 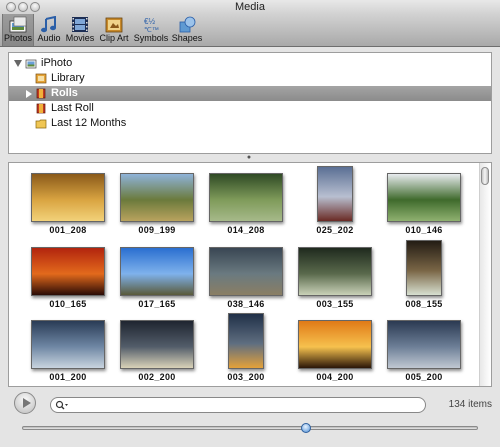 I want to click on media-item-caption: 003_155, so click(x=335, y=304).